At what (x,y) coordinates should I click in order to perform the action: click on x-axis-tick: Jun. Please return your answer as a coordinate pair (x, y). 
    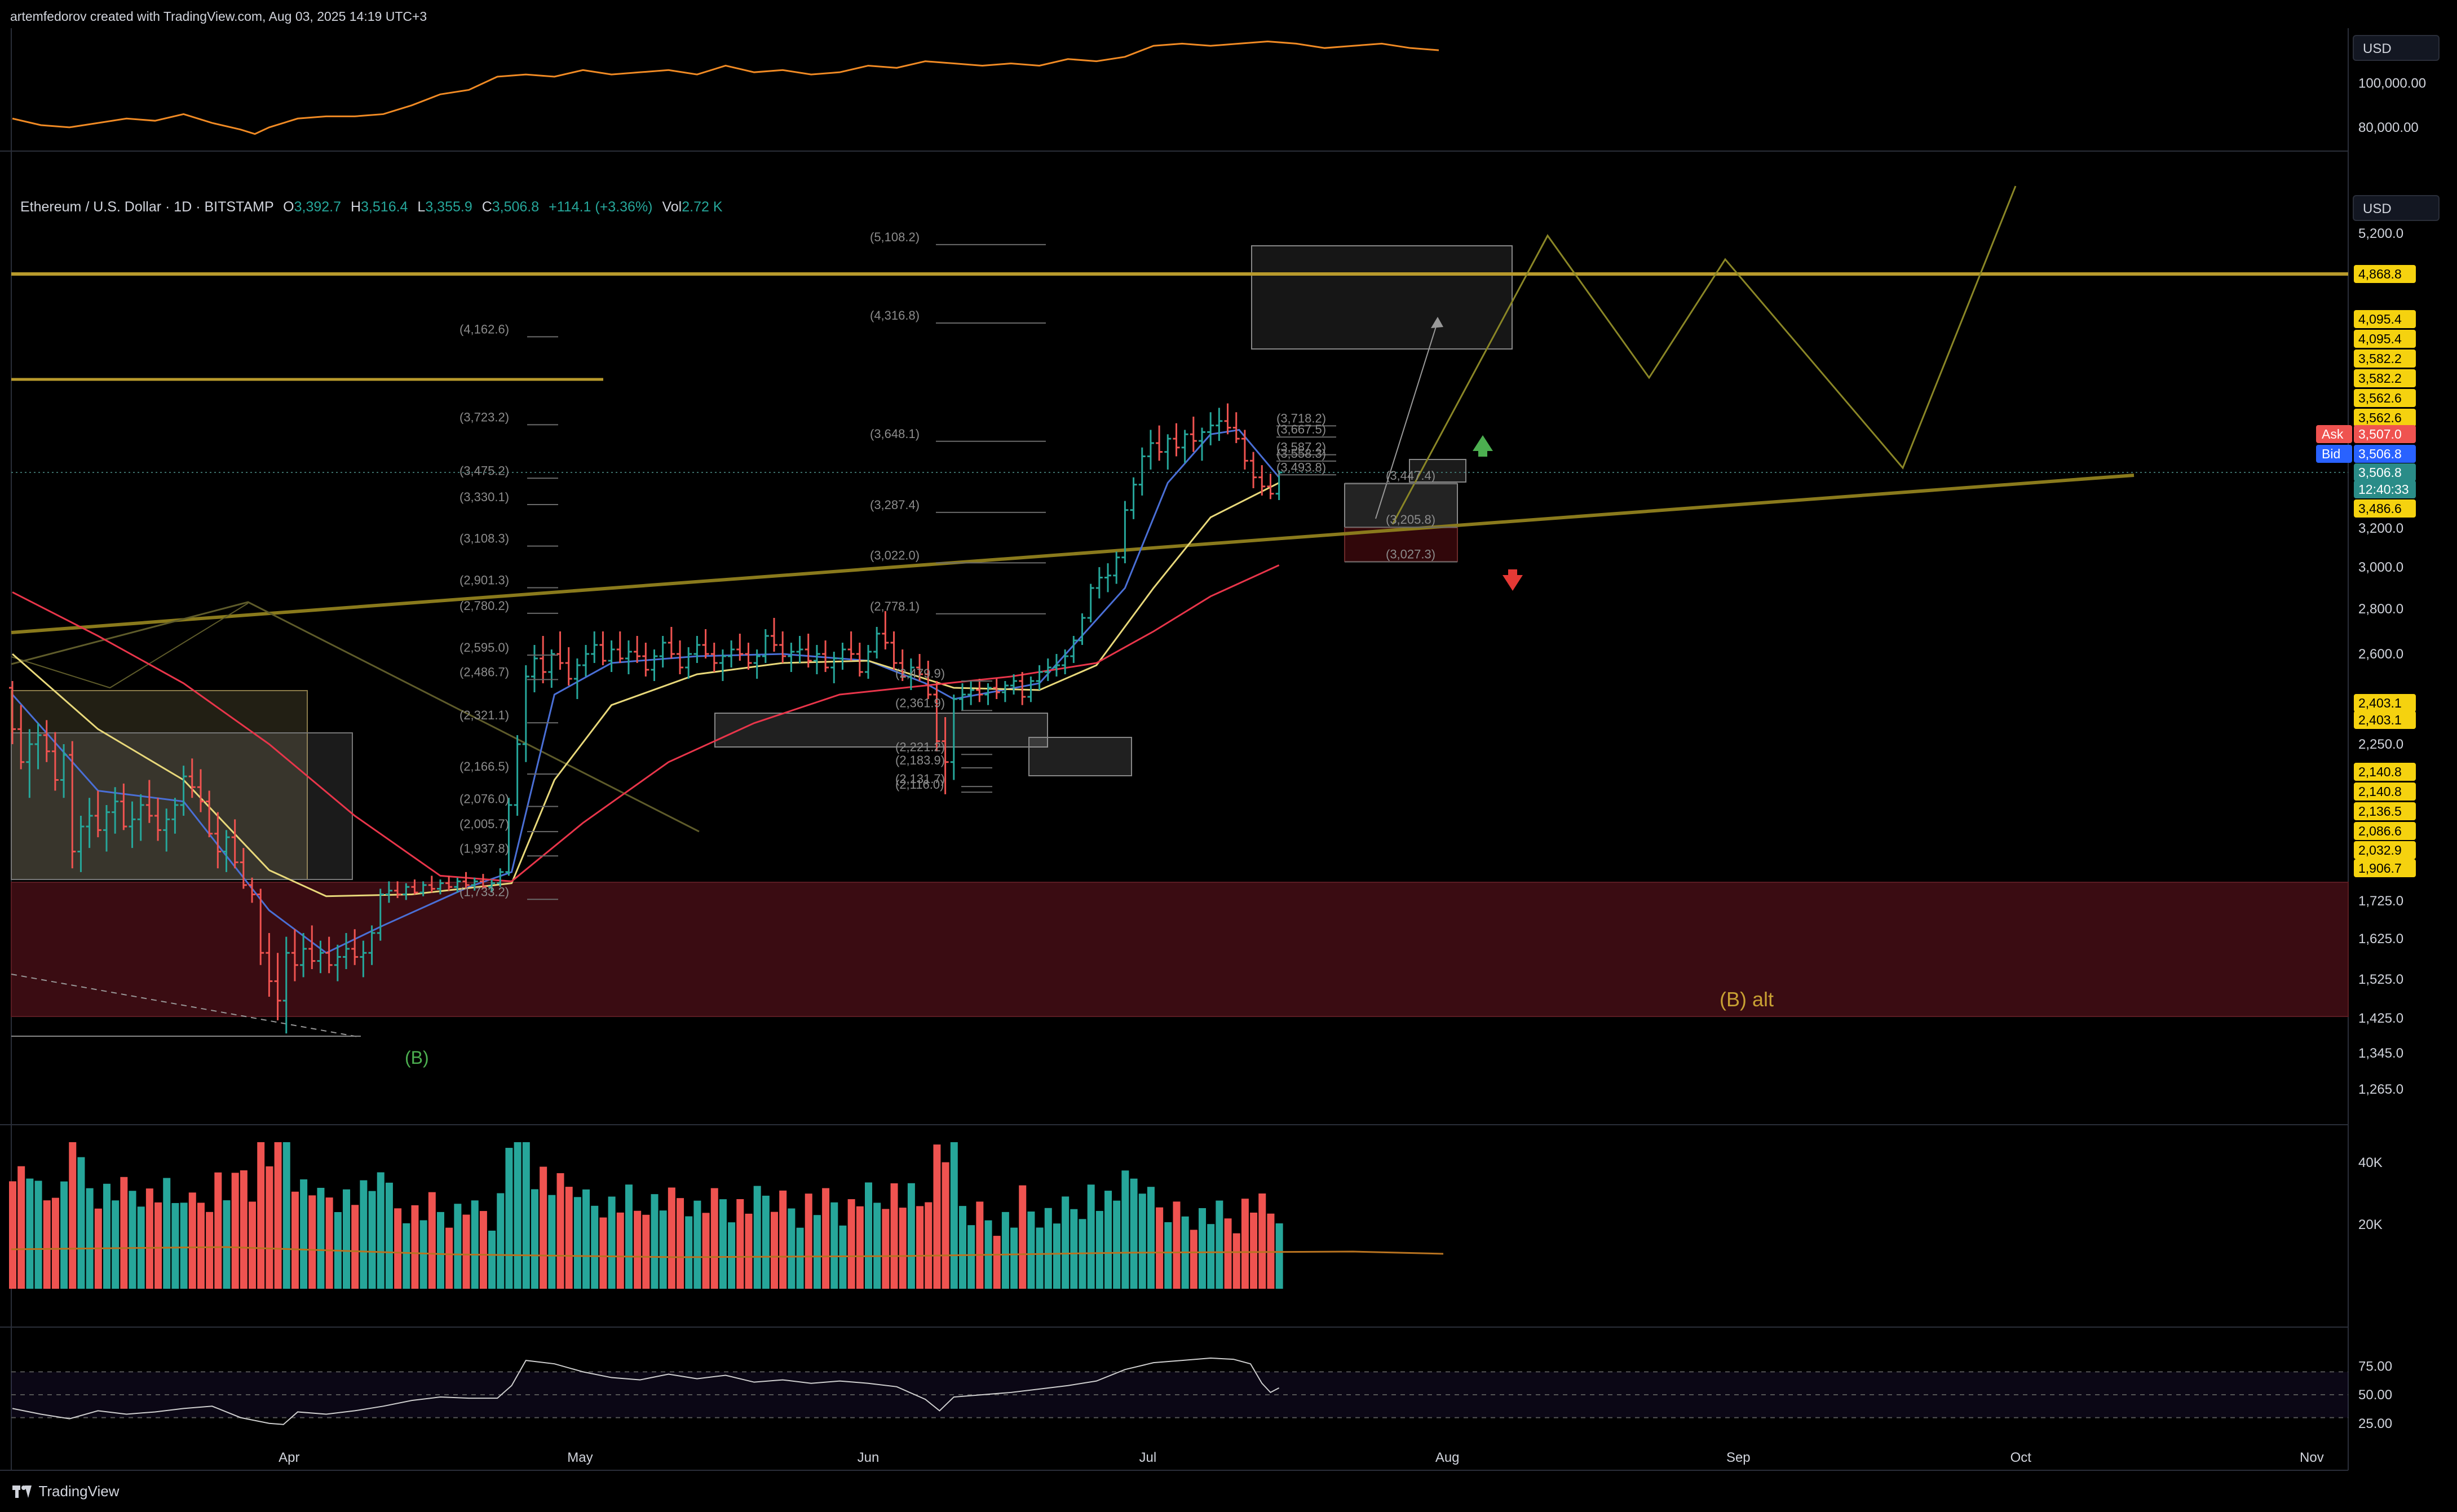
    Looking at the image, I should click on (869, 1457).